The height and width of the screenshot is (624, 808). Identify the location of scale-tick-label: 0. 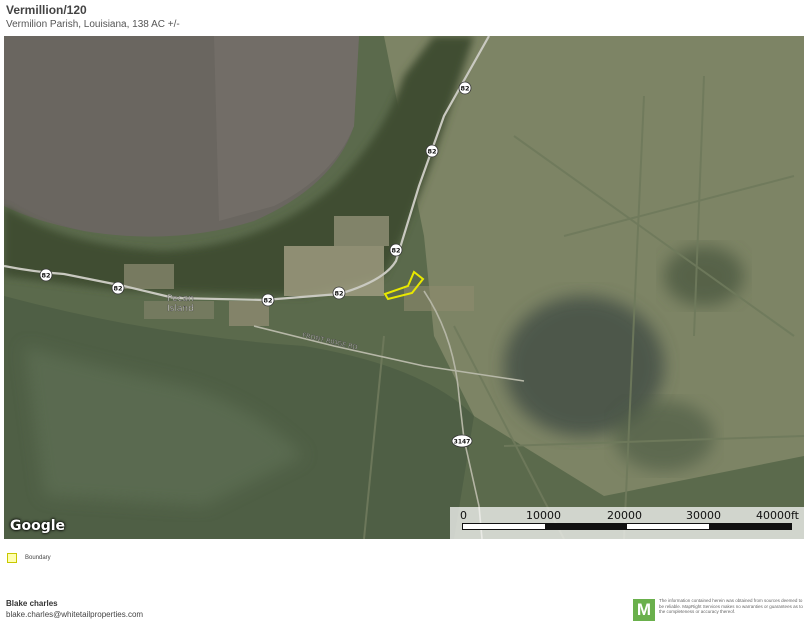
(463, 515).